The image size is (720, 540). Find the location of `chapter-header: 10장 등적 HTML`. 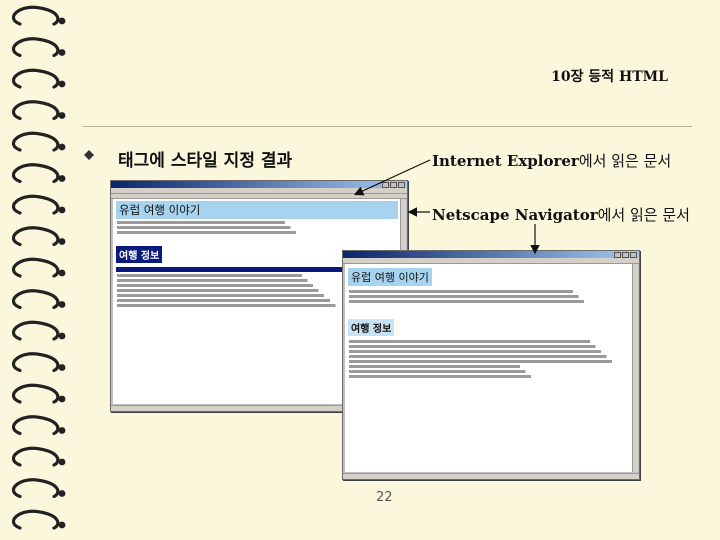

chapter-header: 10장 등적 HTML is located at coordinates (609, 77).